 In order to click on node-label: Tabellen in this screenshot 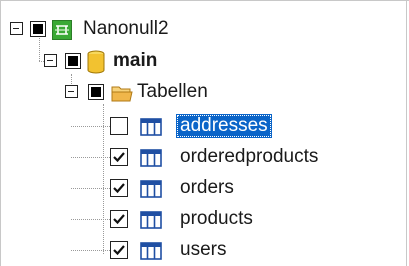, I will do `click(172, 91)`.